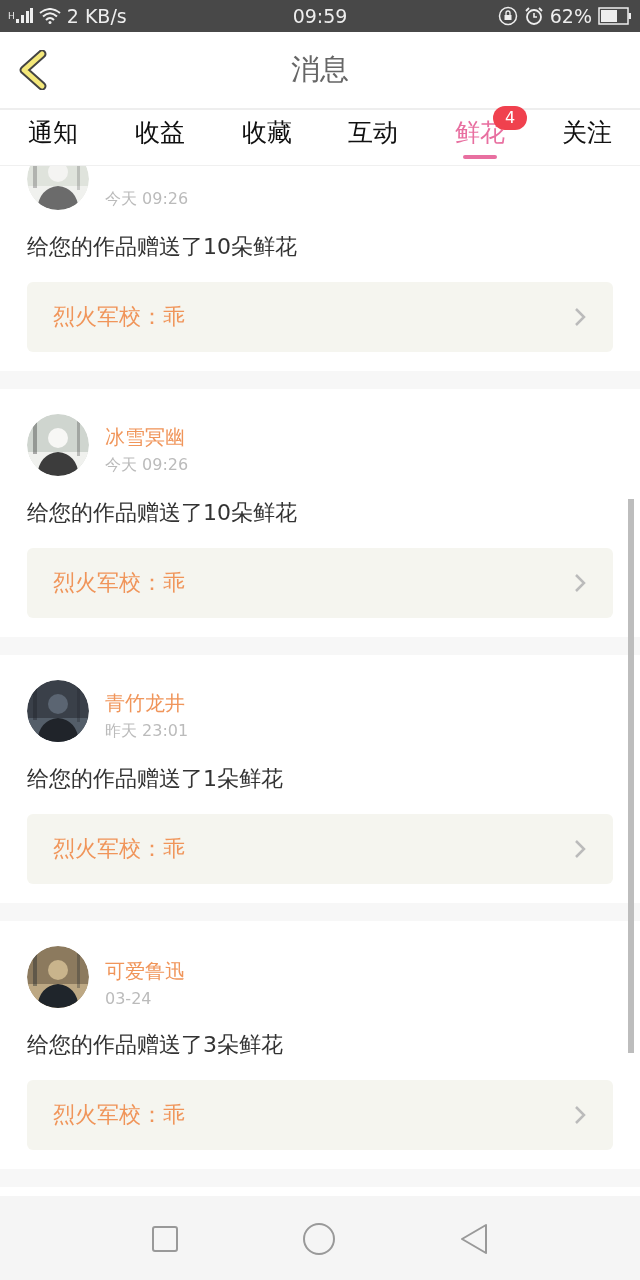 This screenshot has height=1280, width=640. I want to click on user-name: 可爱鲁迅, so click(145, 971).